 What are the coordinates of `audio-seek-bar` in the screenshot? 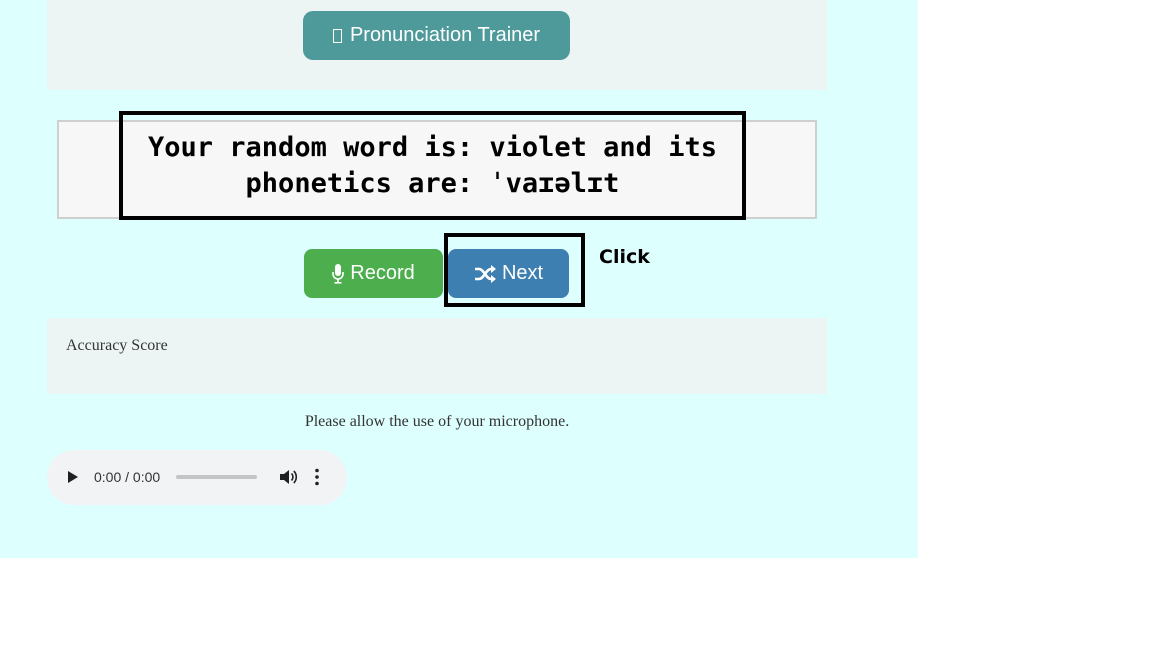 It's located at (216, 477).